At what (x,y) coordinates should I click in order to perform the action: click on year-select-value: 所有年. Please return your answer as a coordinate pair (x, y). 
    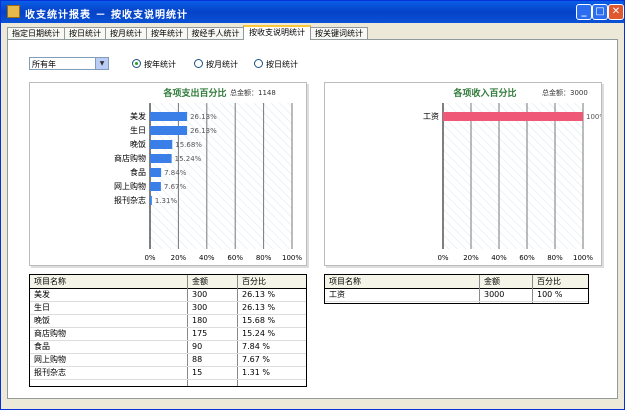
    Looking at the image, I should click on (44, 64).